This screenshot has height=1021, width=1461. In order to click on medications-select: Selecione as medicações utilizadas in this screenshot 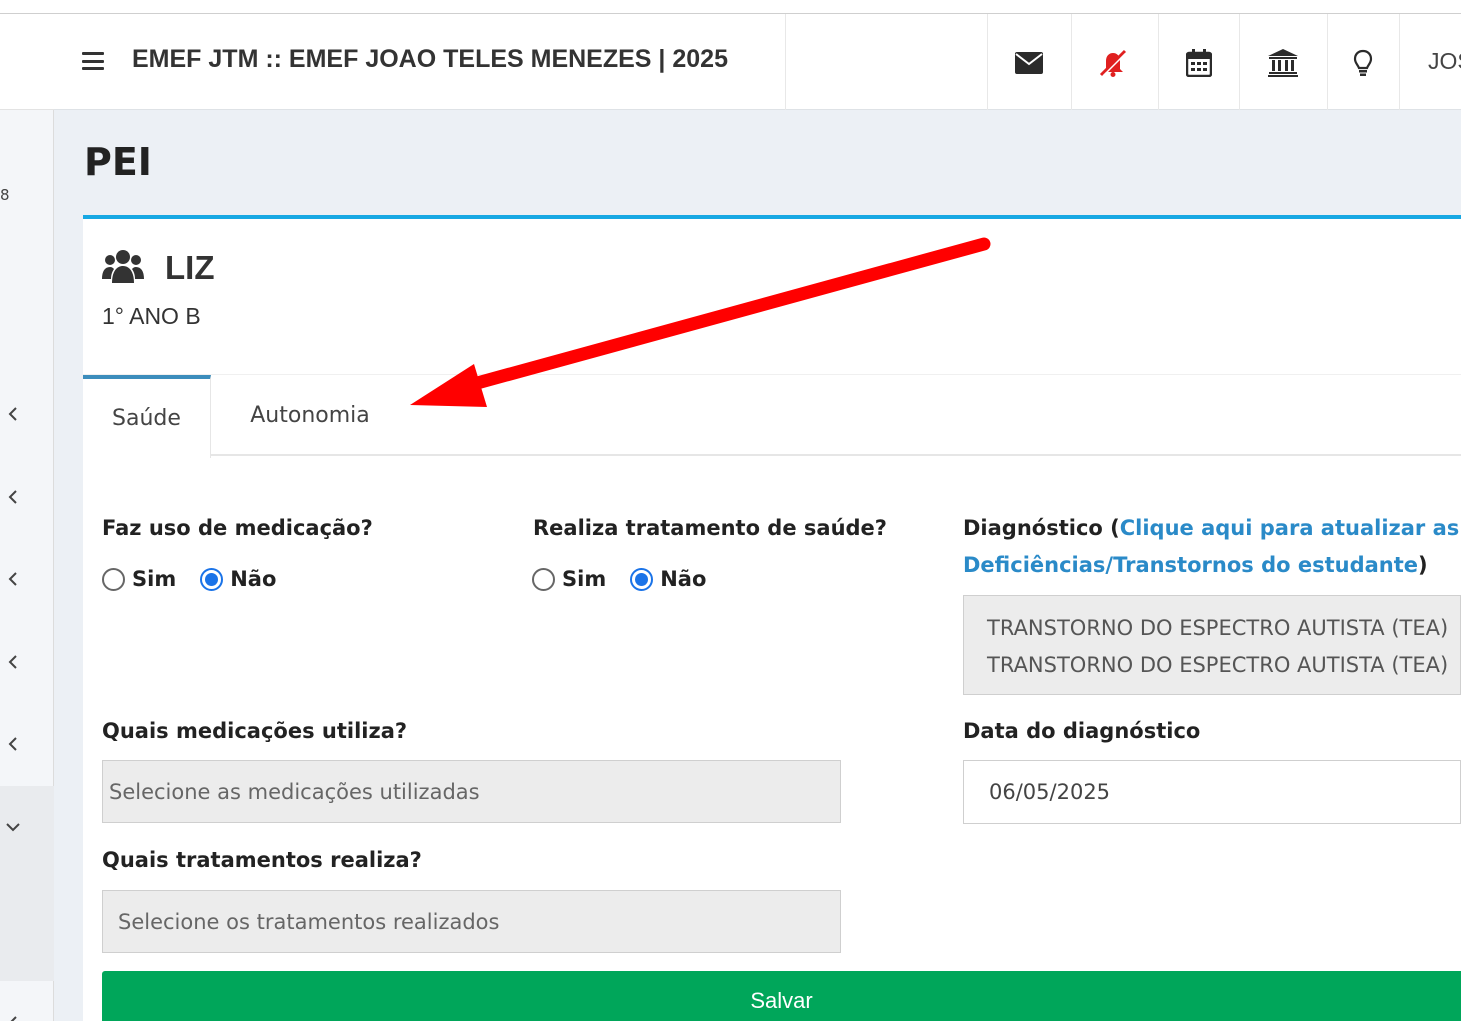, I will do `click(471, 791)`.